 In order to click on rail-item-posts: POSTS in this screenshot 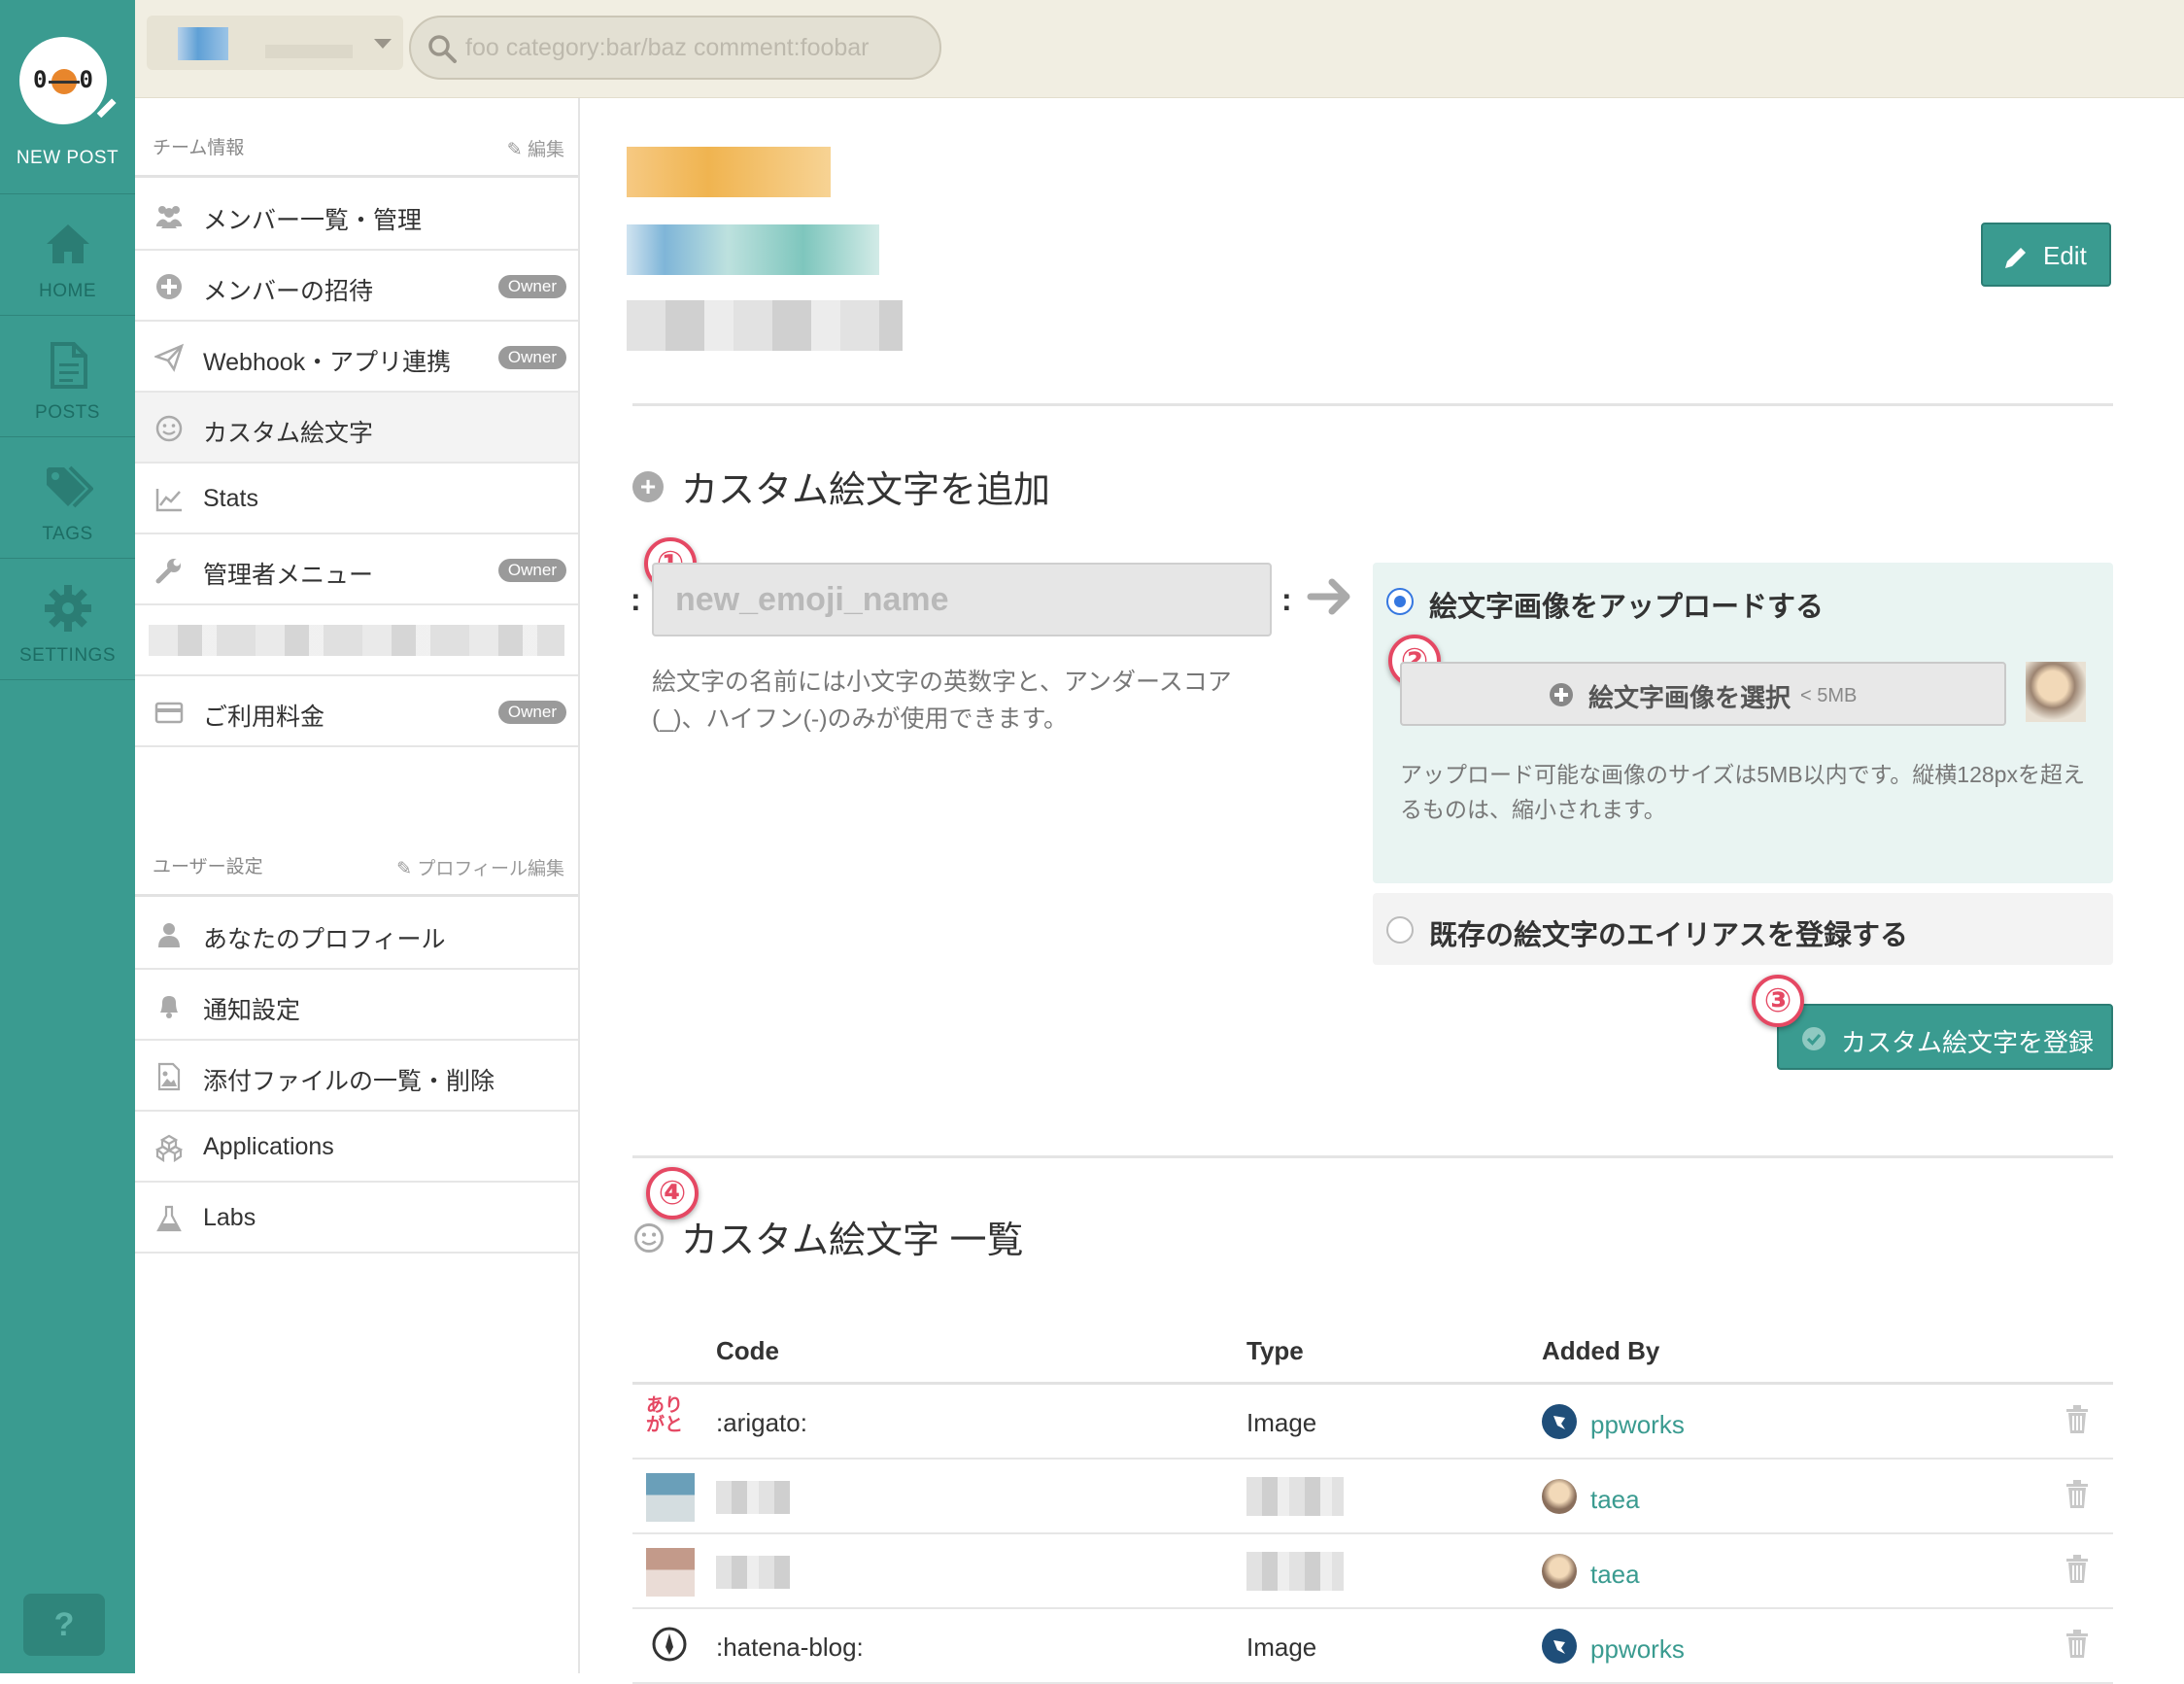, I will do `click(67, 377)`.